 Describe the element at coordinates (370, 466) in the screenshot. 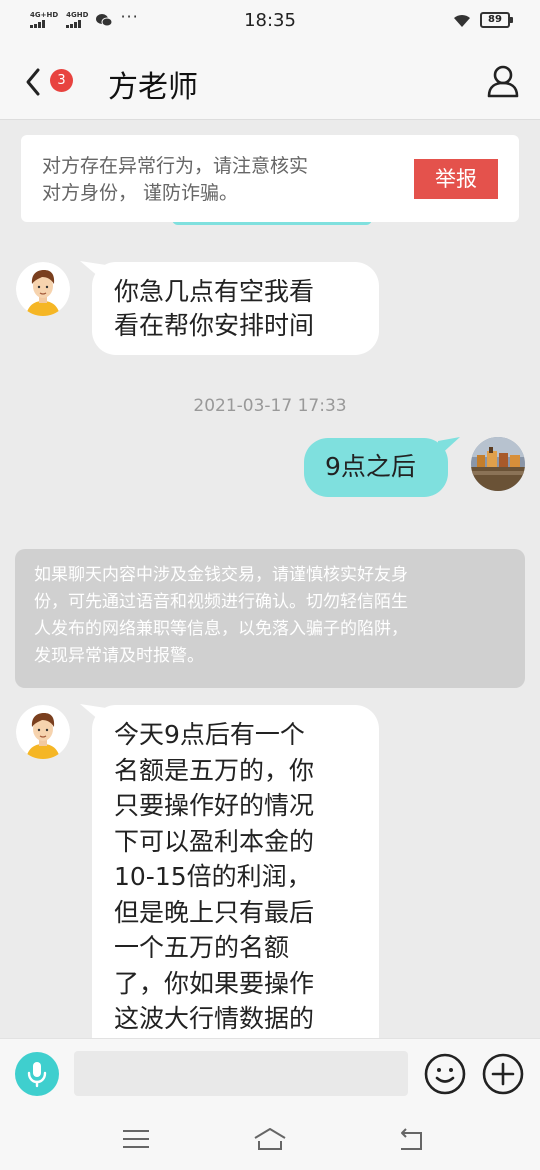

I see `message-line: 9点之后` at that location.